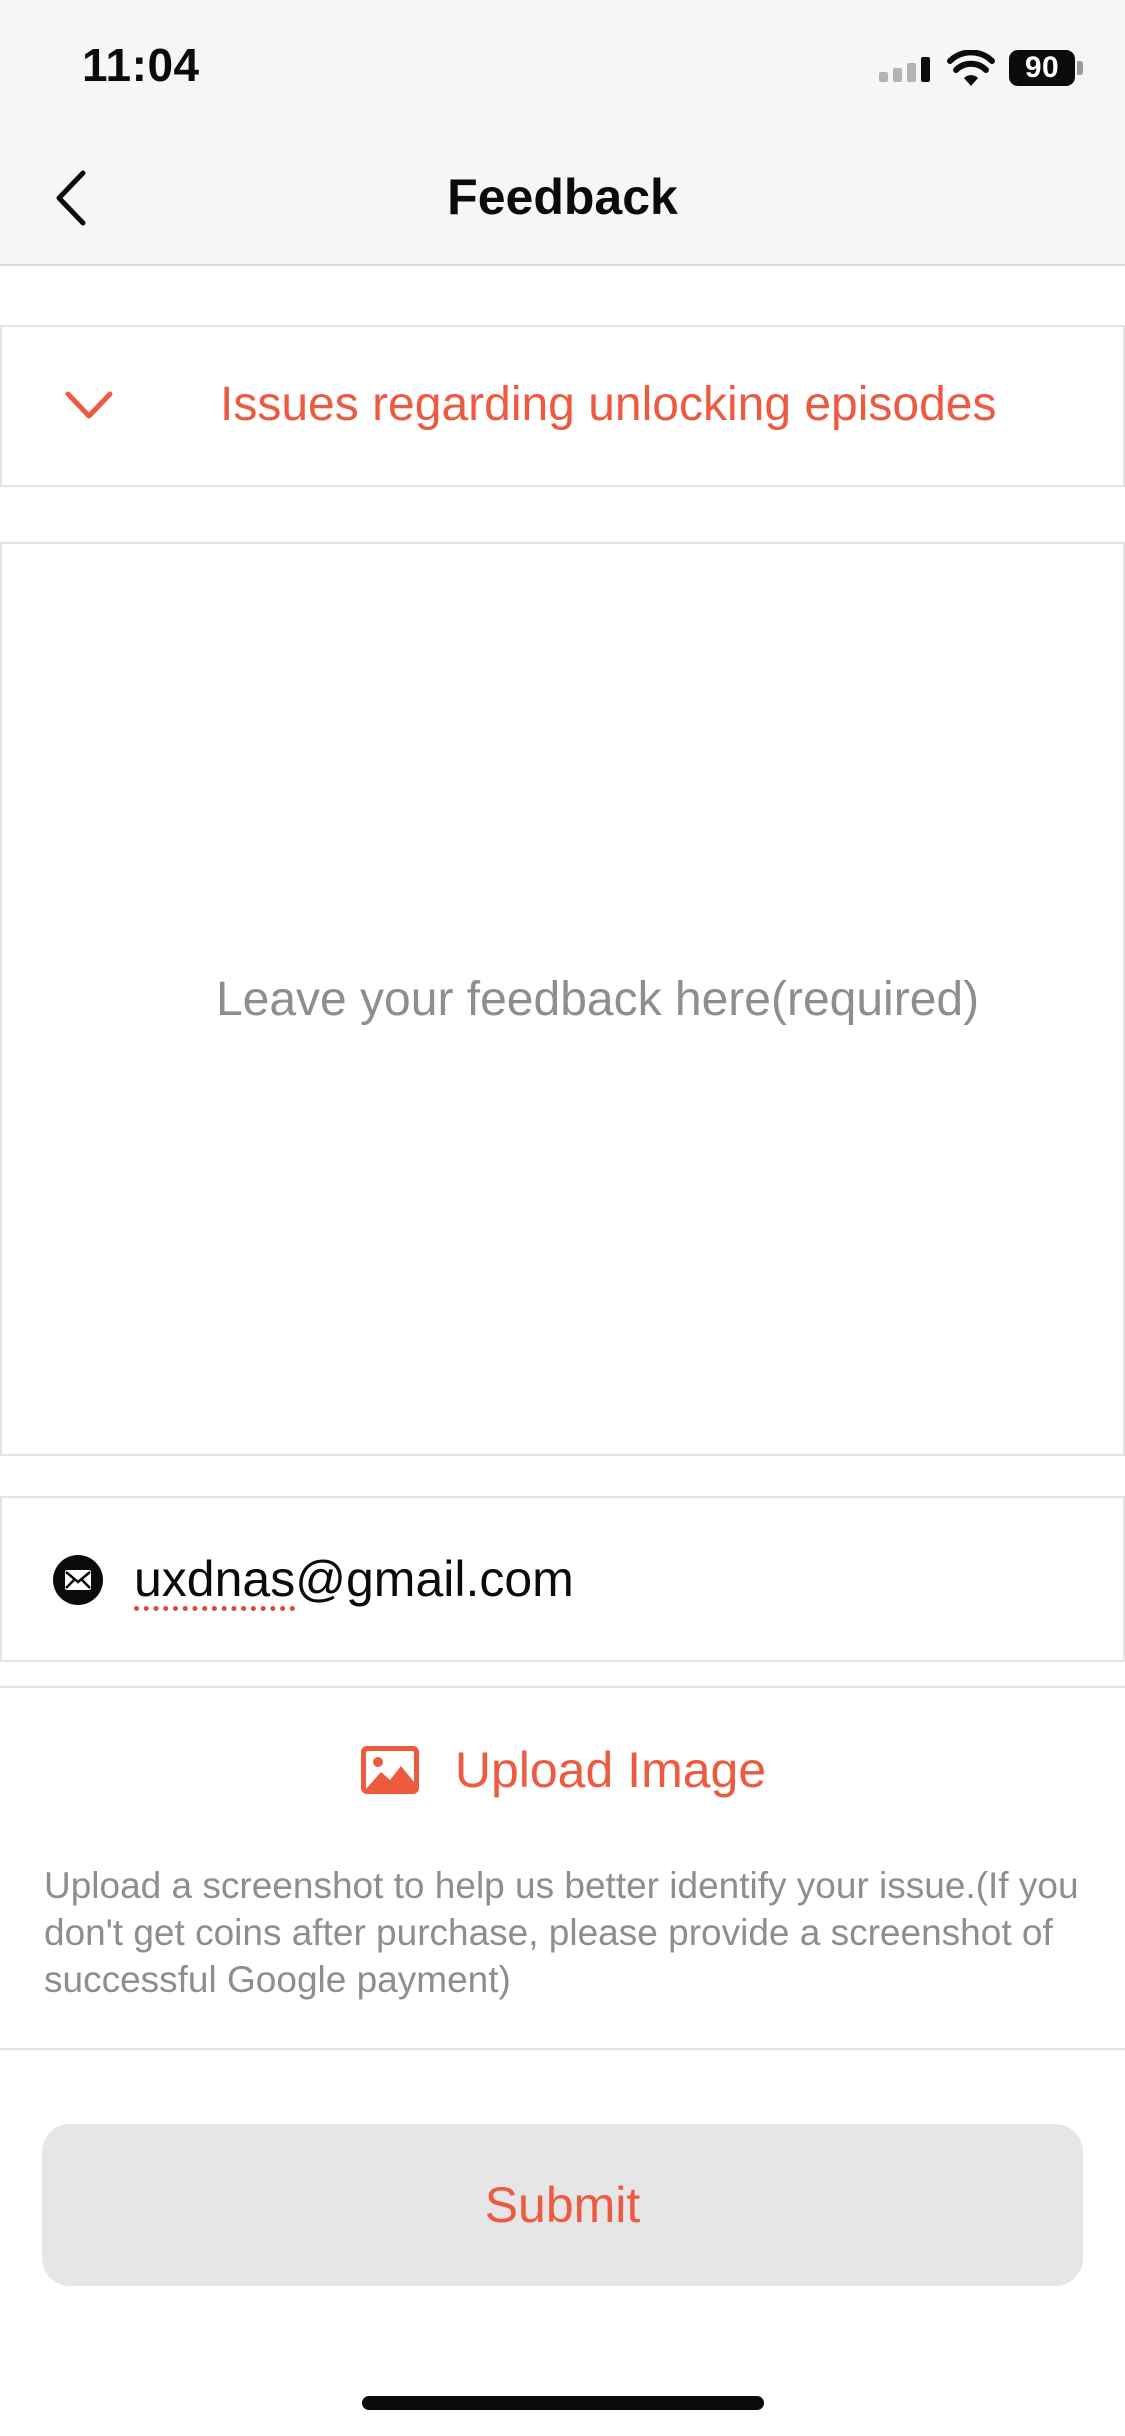 This screenshot has width=1125, height=2436. Describe the element at coordinates (597, 999) in the screenshot. I see `feedback-placeholder: Leave your feedback here(required)` at that location.